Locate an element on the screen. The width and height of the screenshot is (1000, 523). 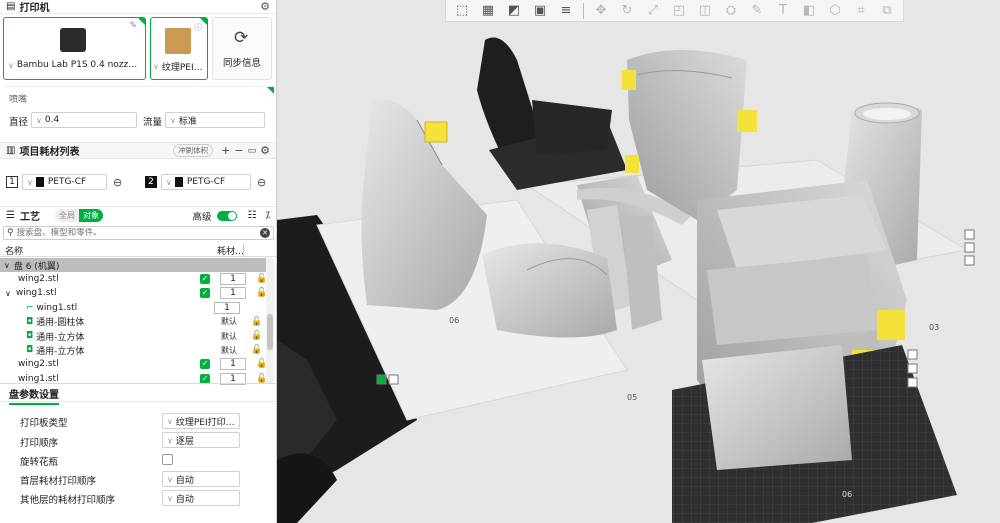
plate-settings-tab: 盘参数设置 is located at coordinates (34, 395).